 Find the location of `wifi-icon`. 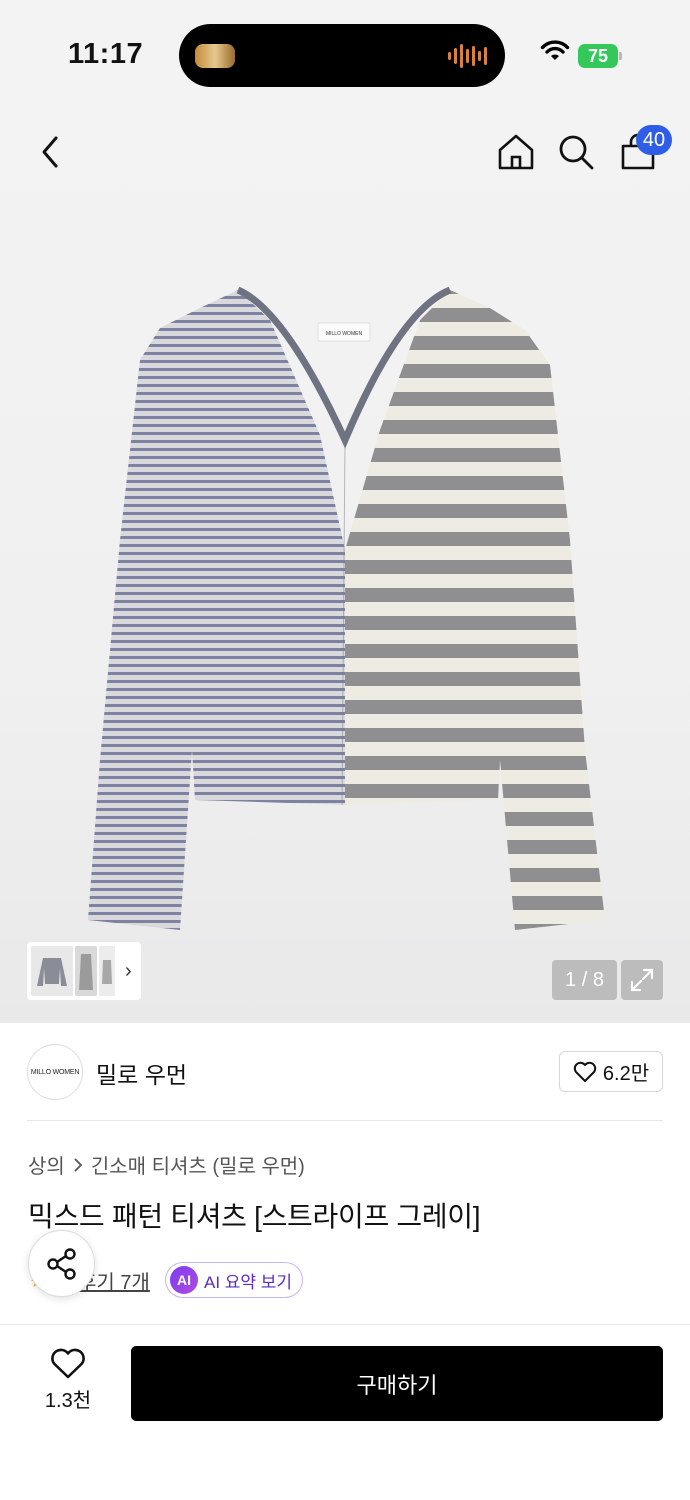

wifi-icon is located at coordinates (555, 50).